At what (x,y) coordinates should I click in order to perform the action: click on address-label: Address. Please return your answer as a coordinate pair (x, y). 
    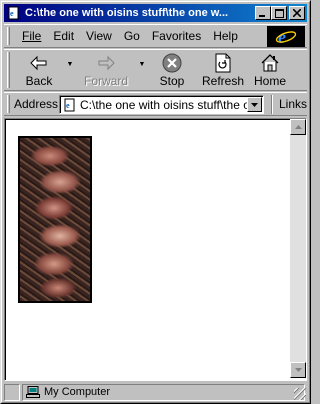
    Looking at the image, I should click on (36, 104).